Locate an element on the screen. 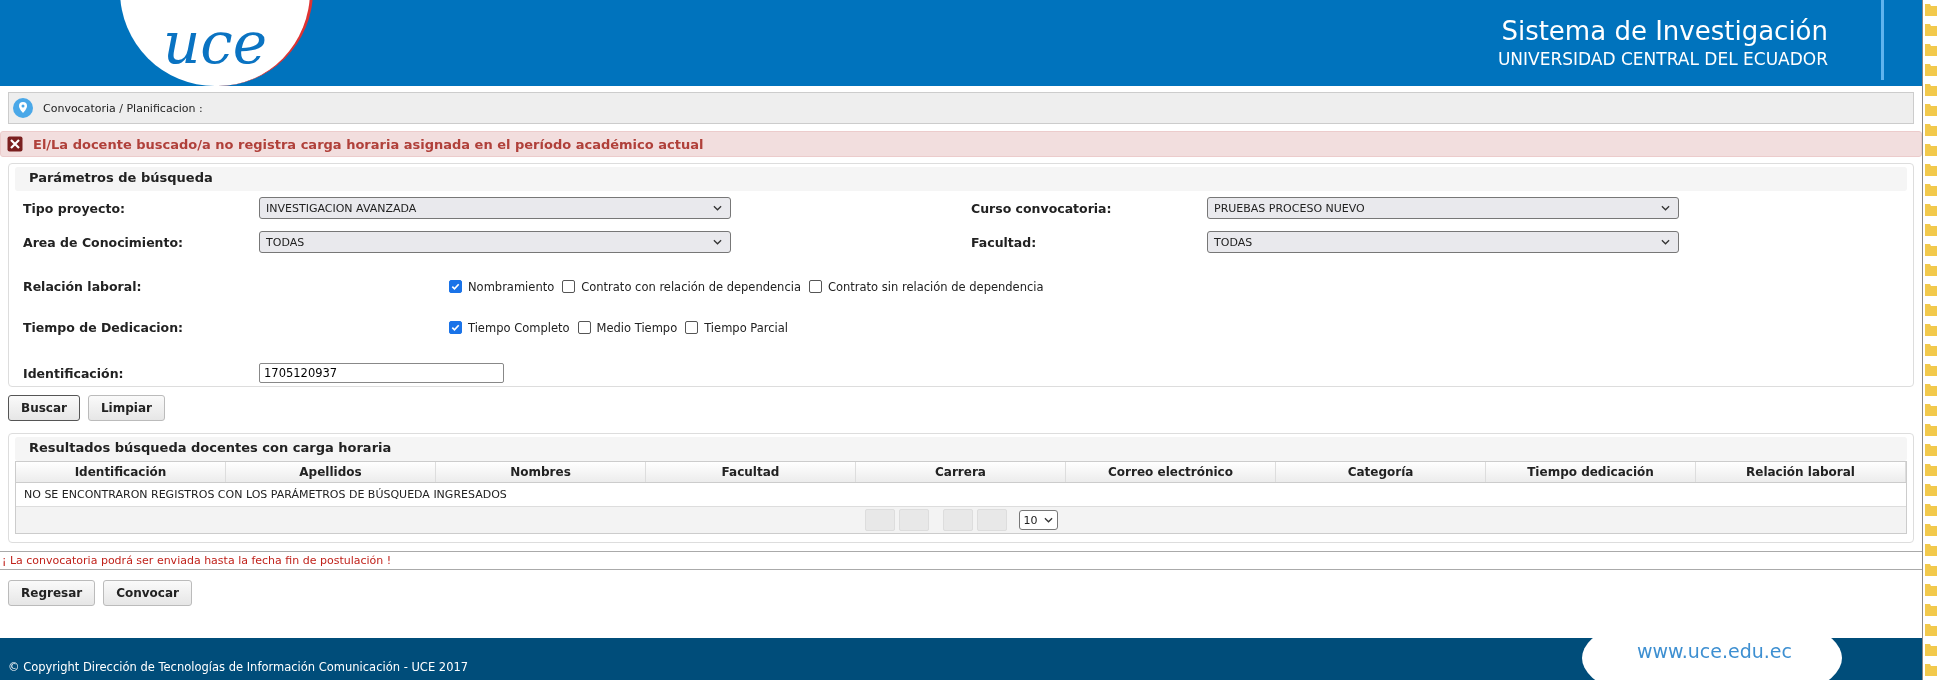 The image size is (1938, 680). field-label: Tipo proyecto: is located at coordinates (74, 208).